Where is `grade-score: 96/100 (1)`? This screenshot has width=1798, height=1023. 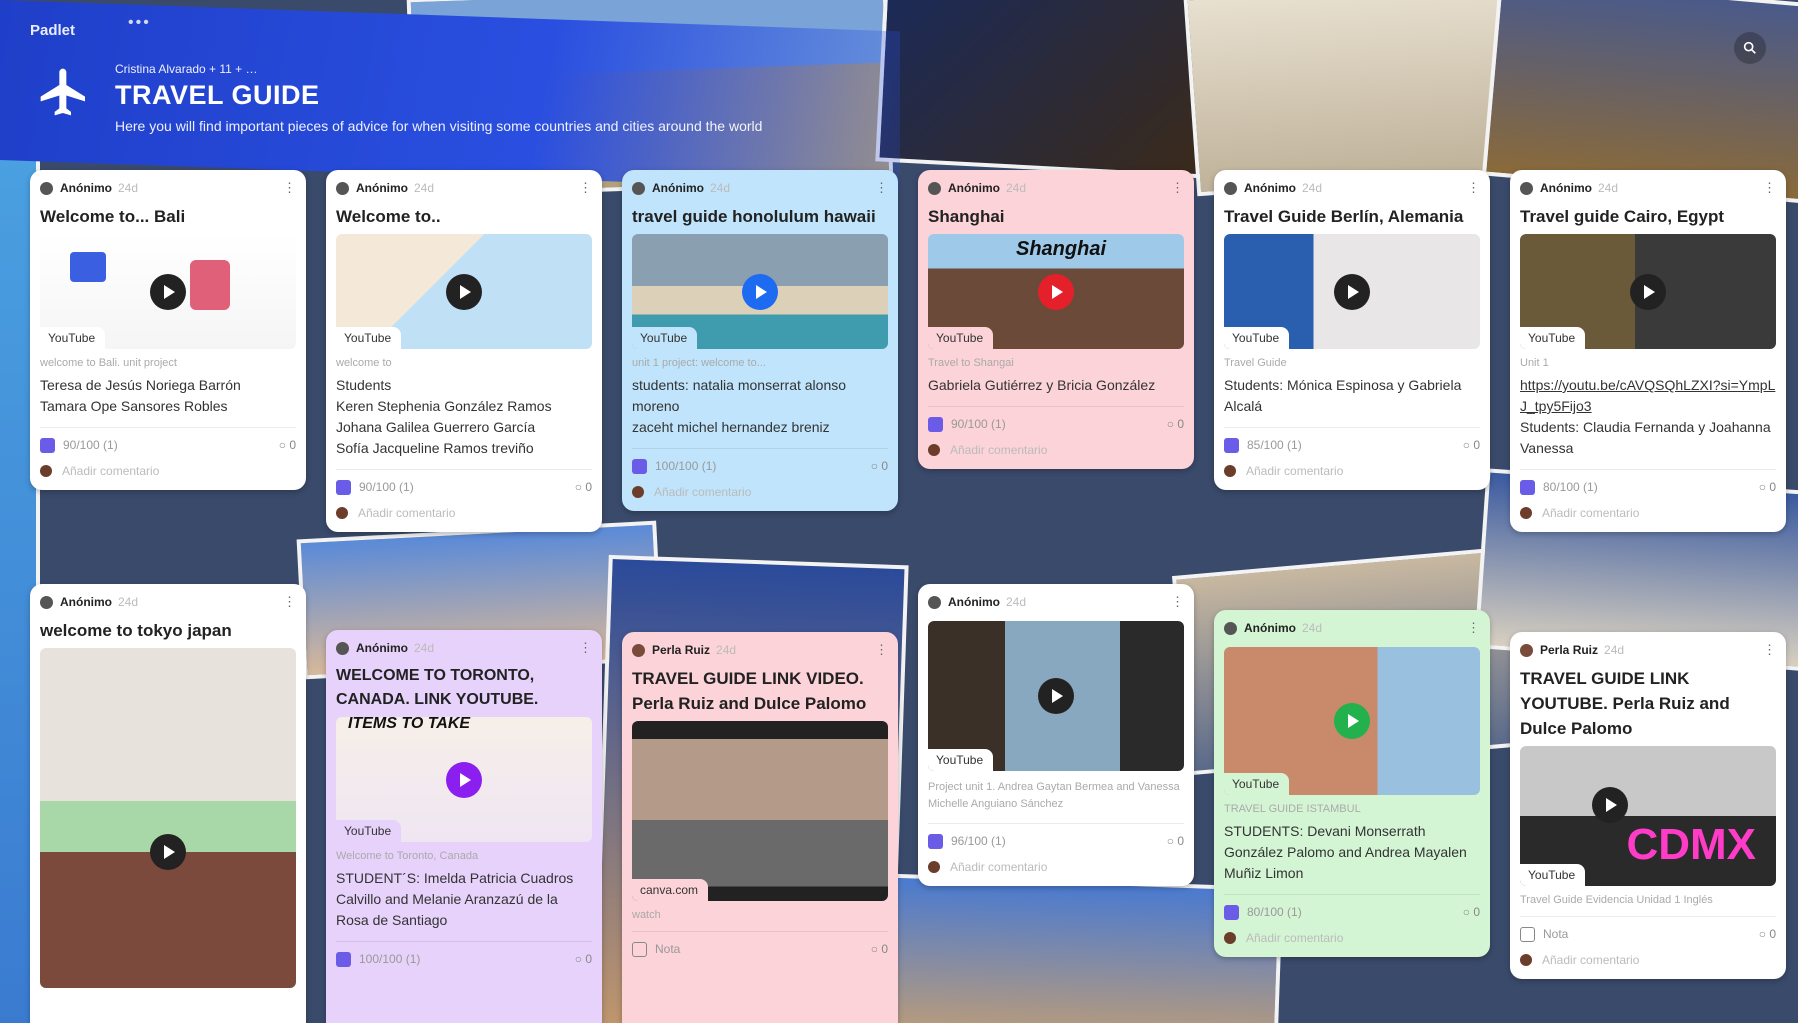
grade-score: 96/100 (1) is located at coordinates (978, 841).